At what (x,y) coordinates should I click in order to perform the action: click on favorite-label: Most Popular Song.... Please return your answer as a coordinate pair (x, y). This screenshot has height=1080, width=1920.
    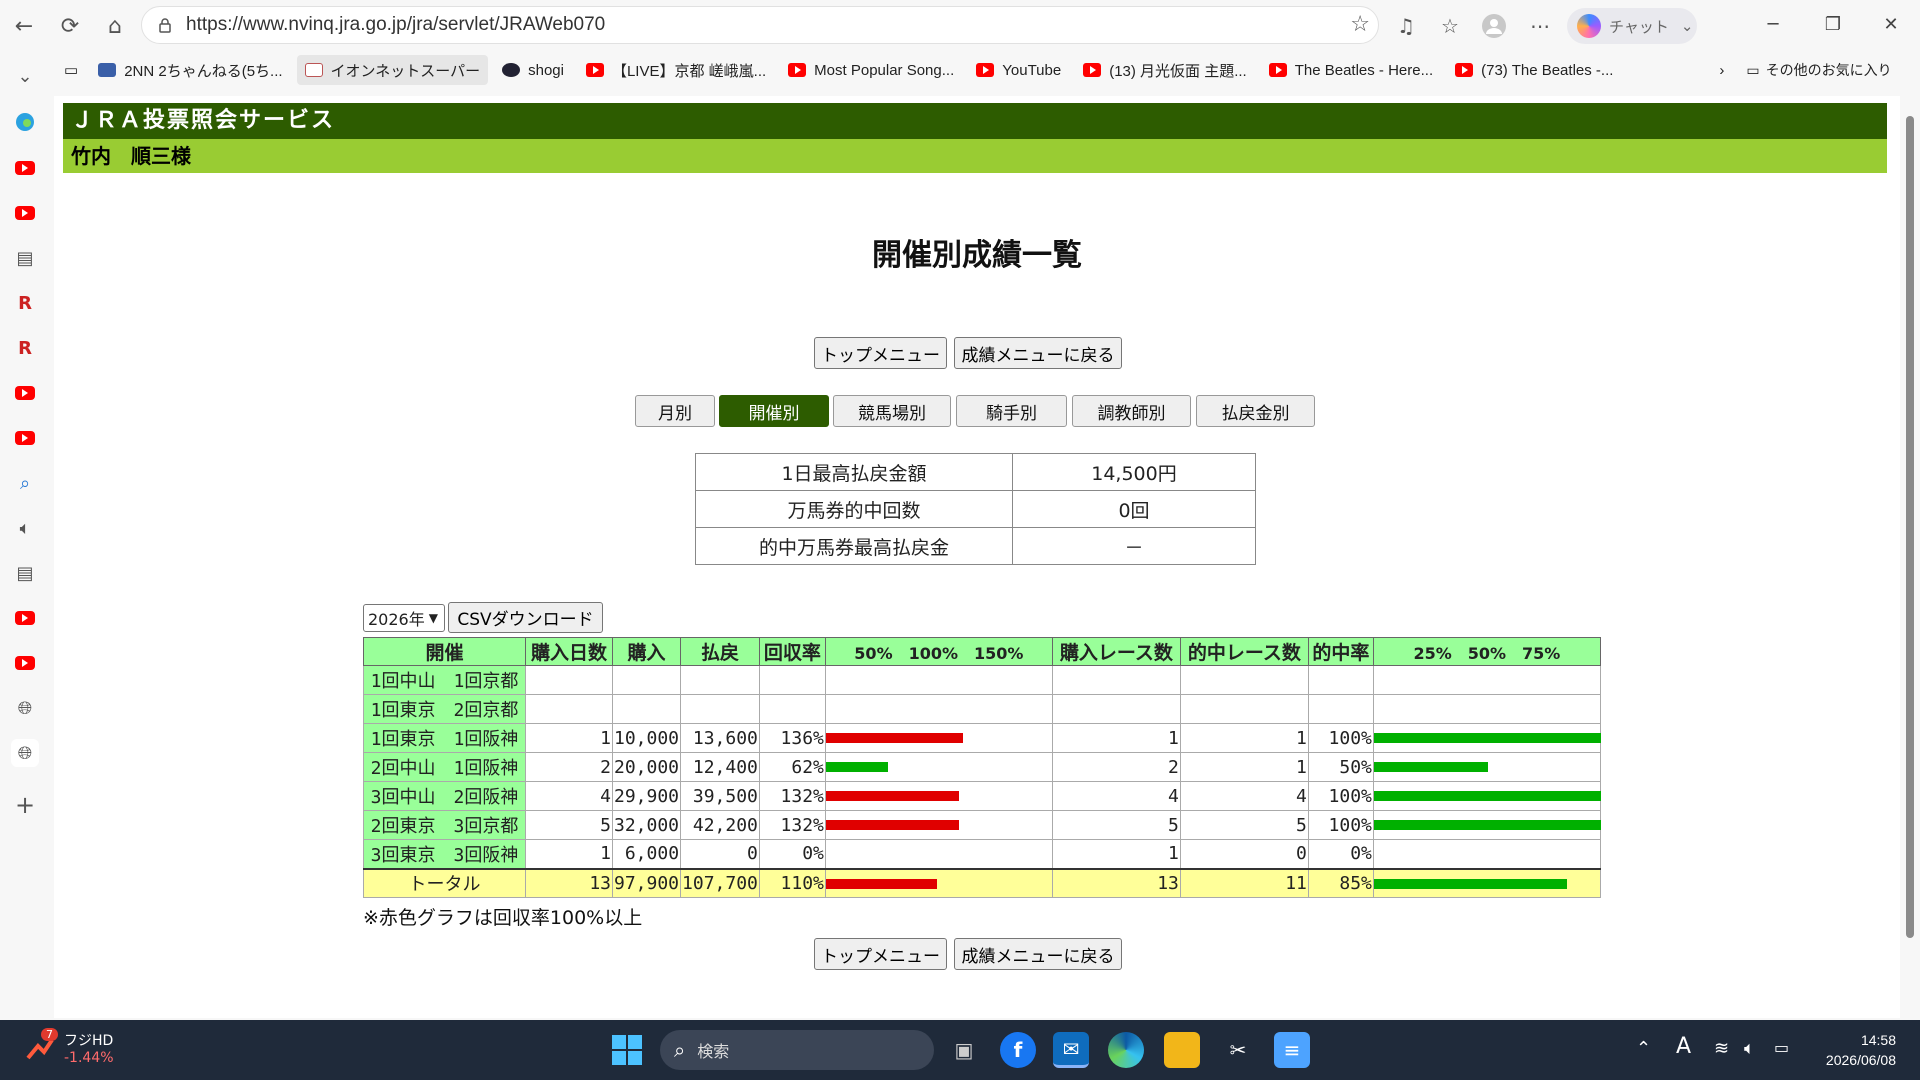
    Looking at the image, I should click on (884, 70).